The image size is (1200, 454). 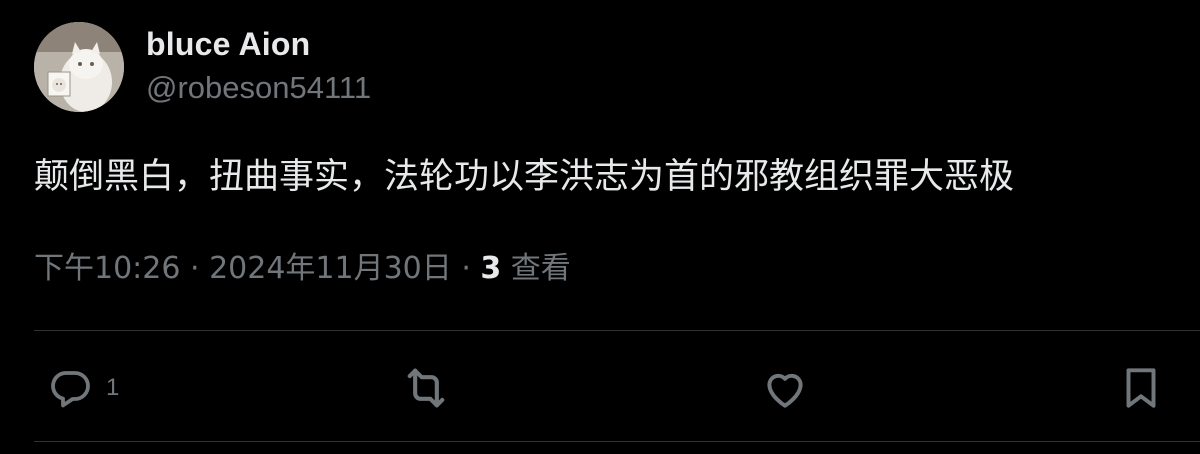 I want to click on views-count: 3, so click(x=491, y=268).